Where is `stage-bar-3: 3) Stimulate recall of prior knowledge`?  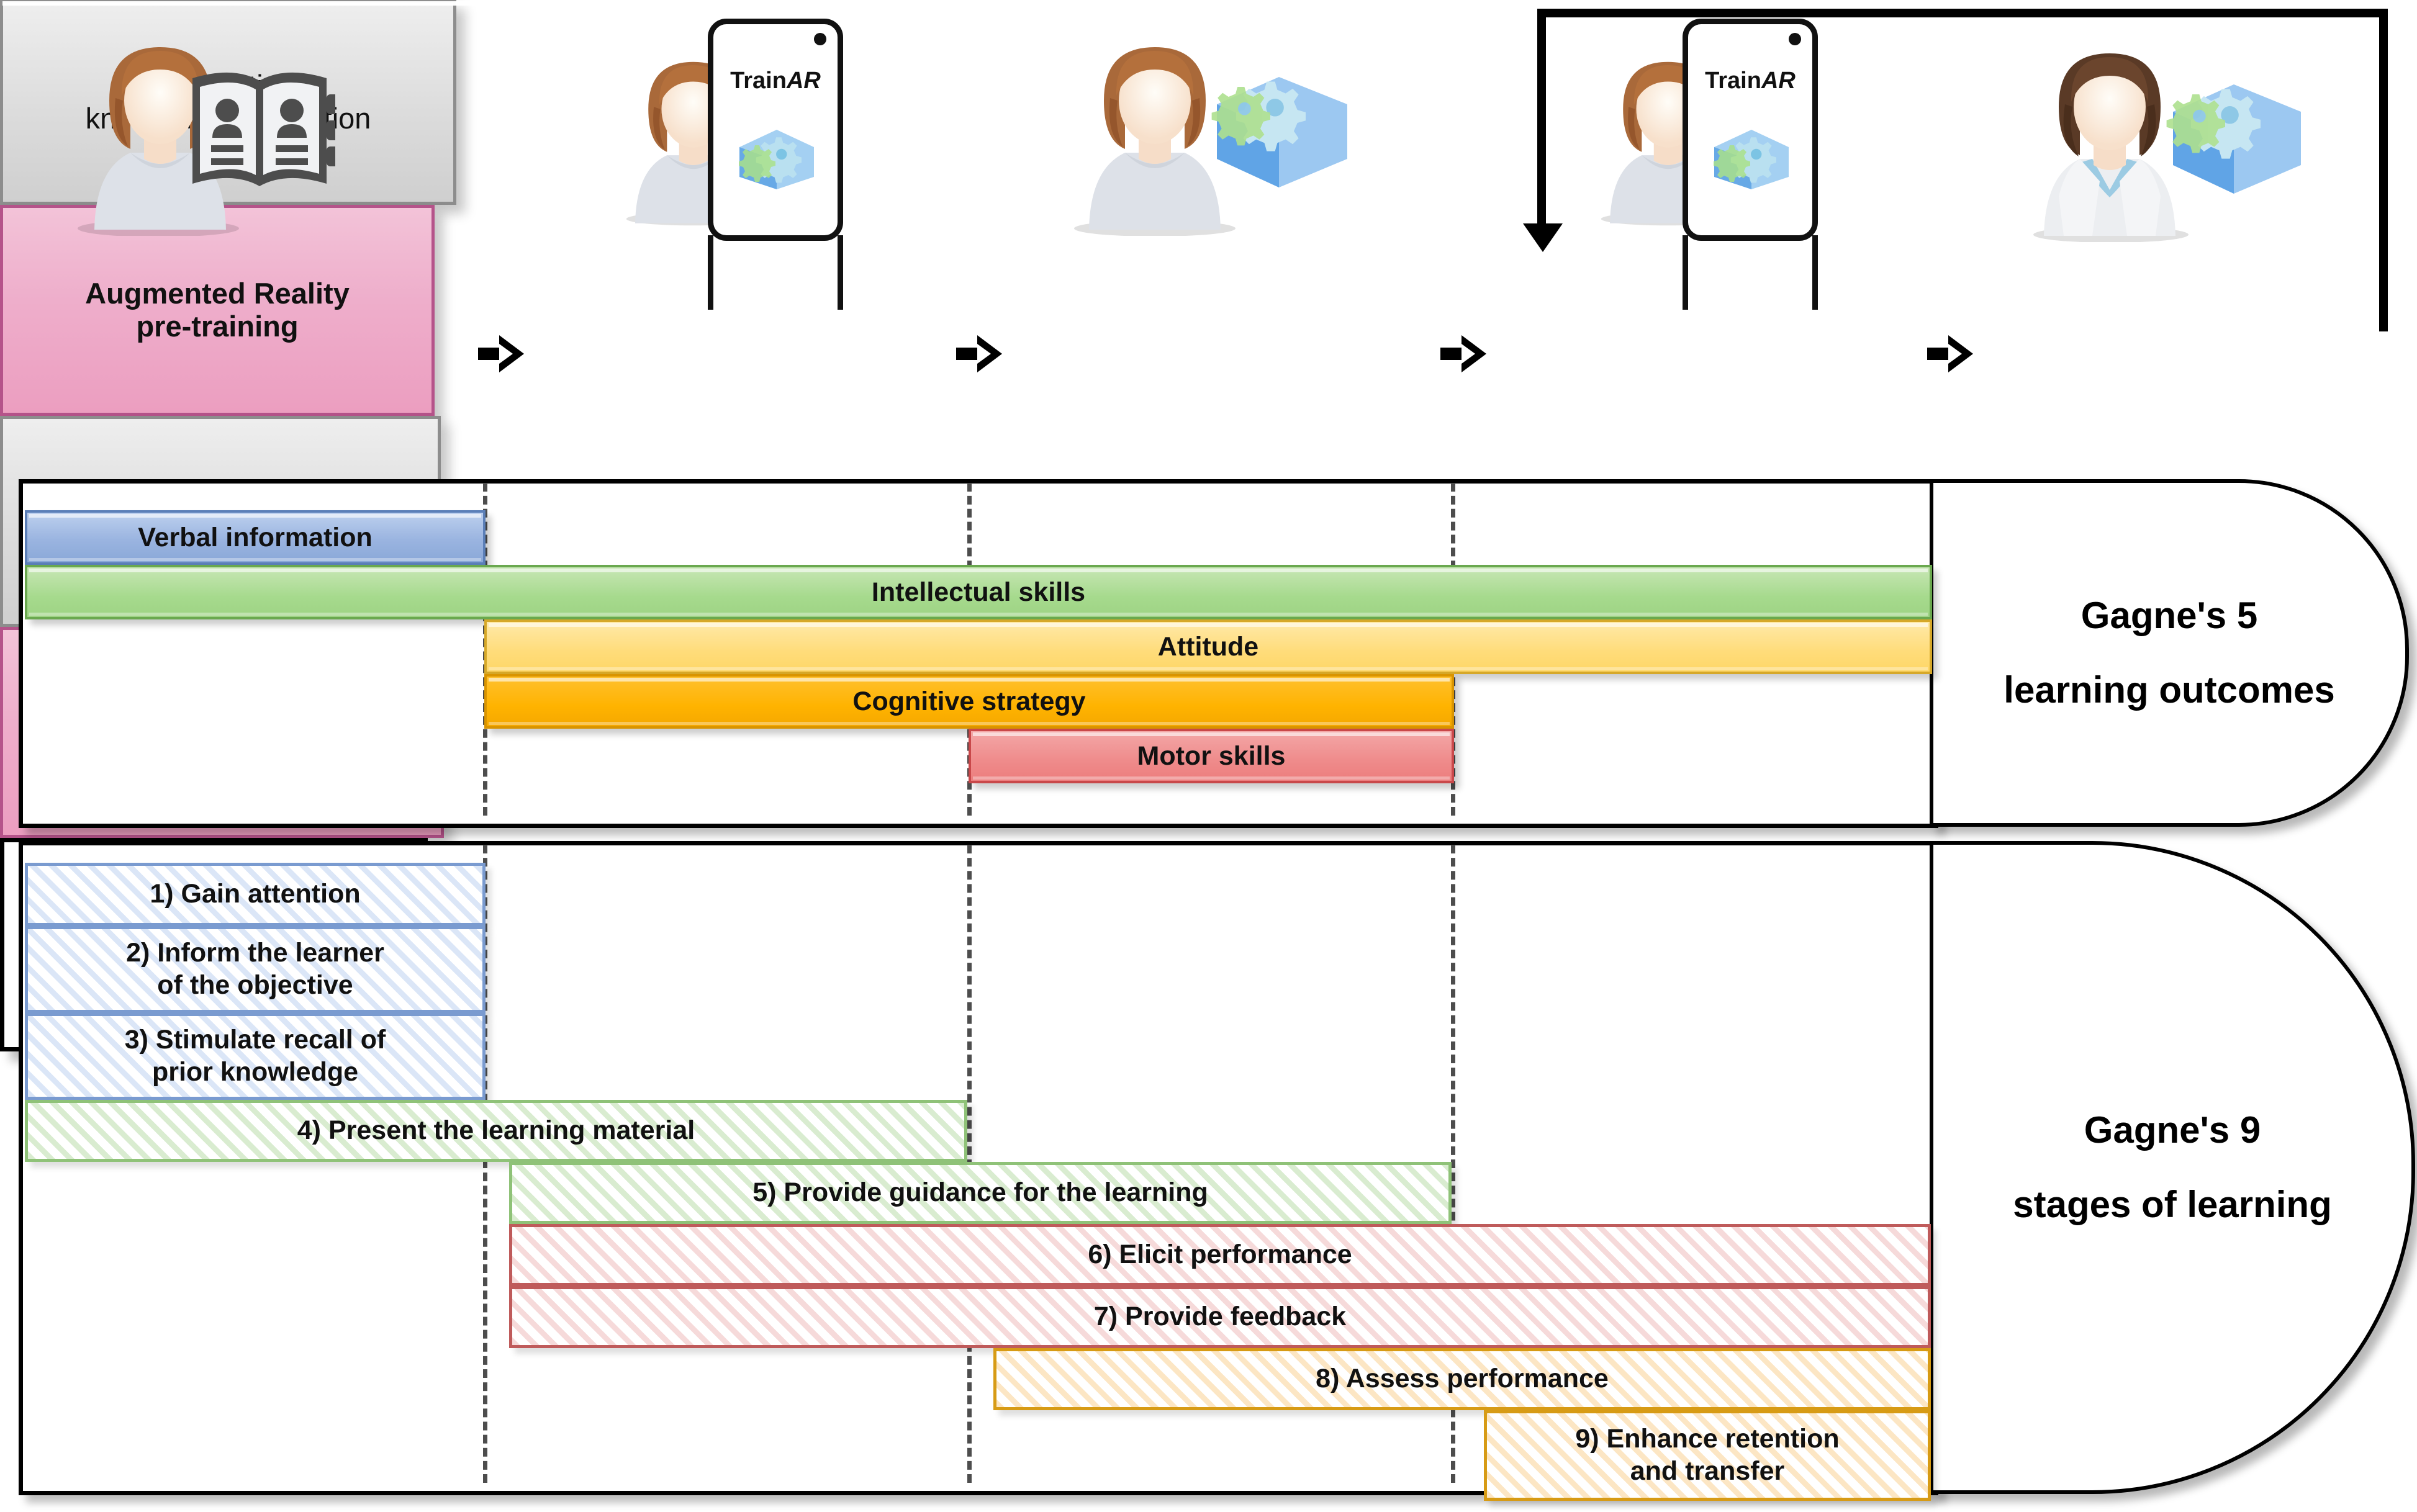 stage-bar-3: 3) Stimulate recall of prior knowledge is located at coordinates (255, 1056).